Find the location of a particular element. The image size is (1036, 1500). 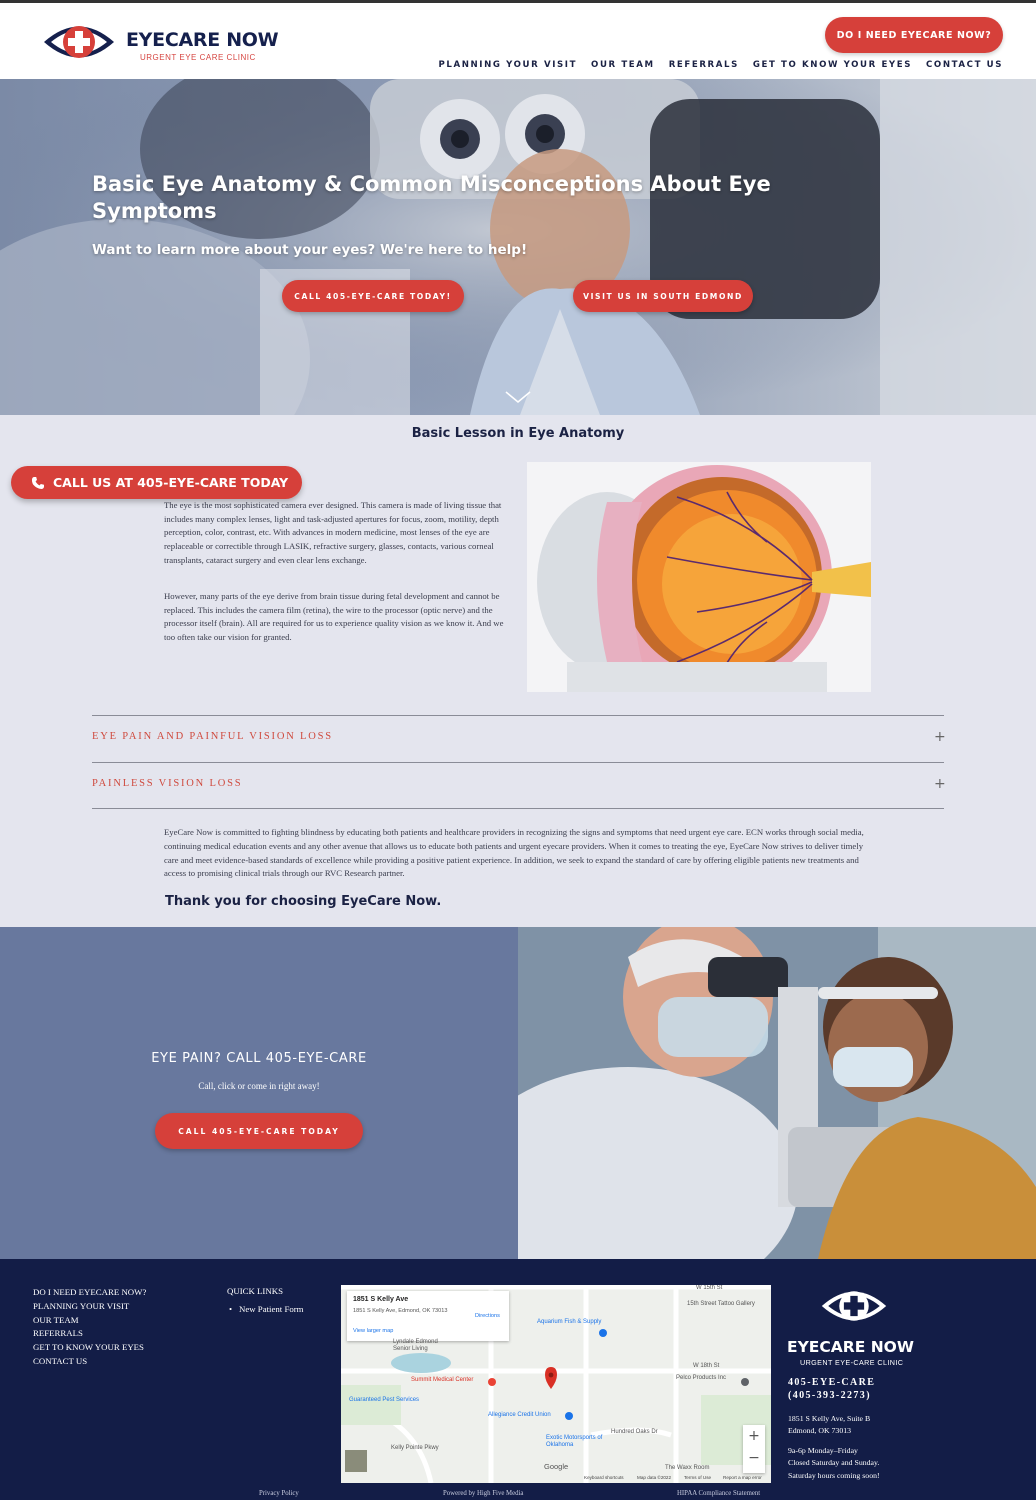

chevron-down-icon is located at coordinates (518, 397).